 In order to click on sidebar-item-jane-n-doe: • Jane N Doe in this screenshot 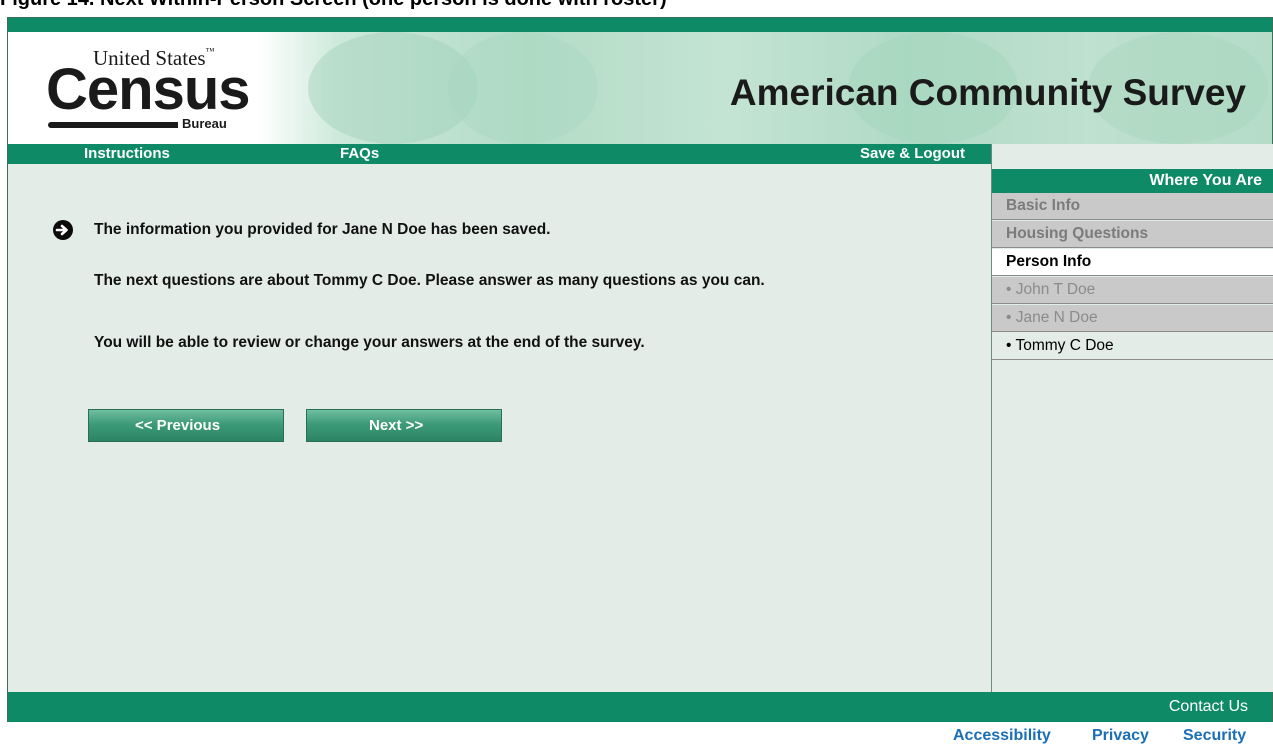, I will do `click(1132, 318)`.